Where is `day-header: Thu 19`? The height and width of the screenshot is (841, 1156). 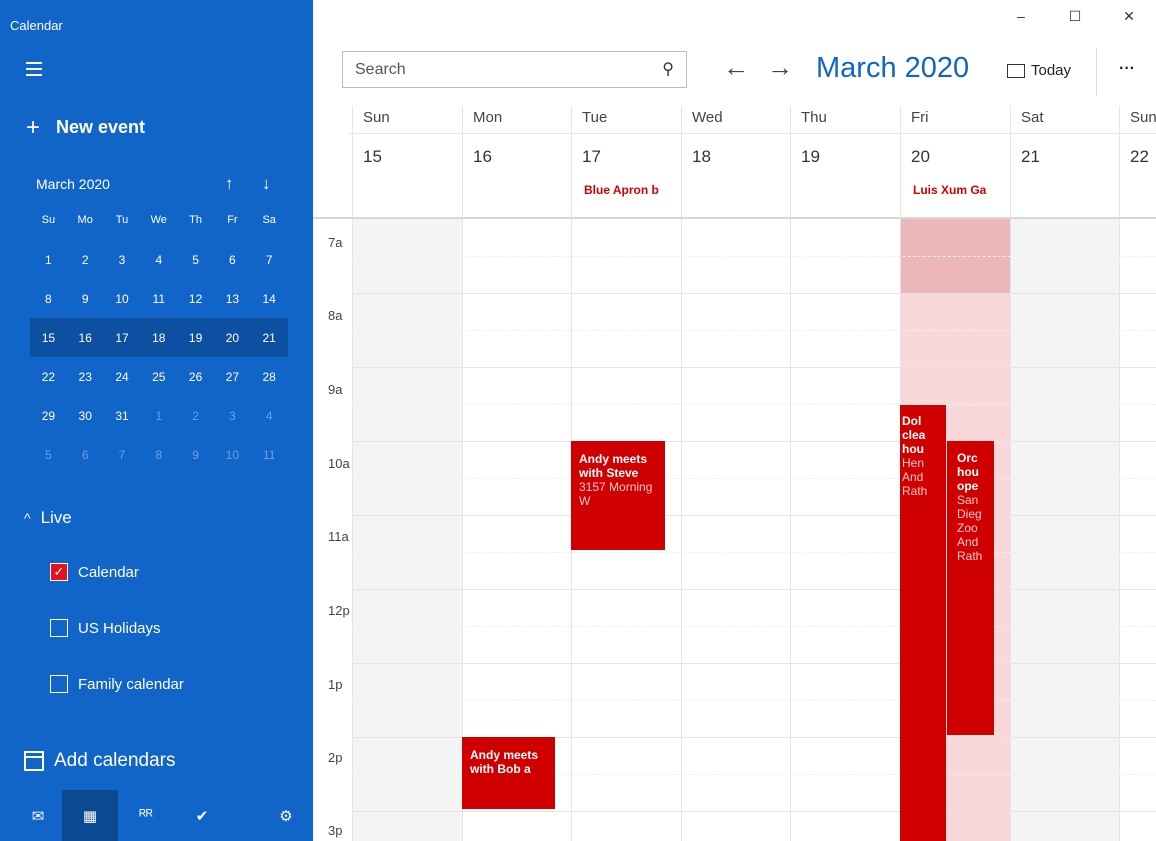 day-header: Thu 19 is located at coordinates (845, 162).